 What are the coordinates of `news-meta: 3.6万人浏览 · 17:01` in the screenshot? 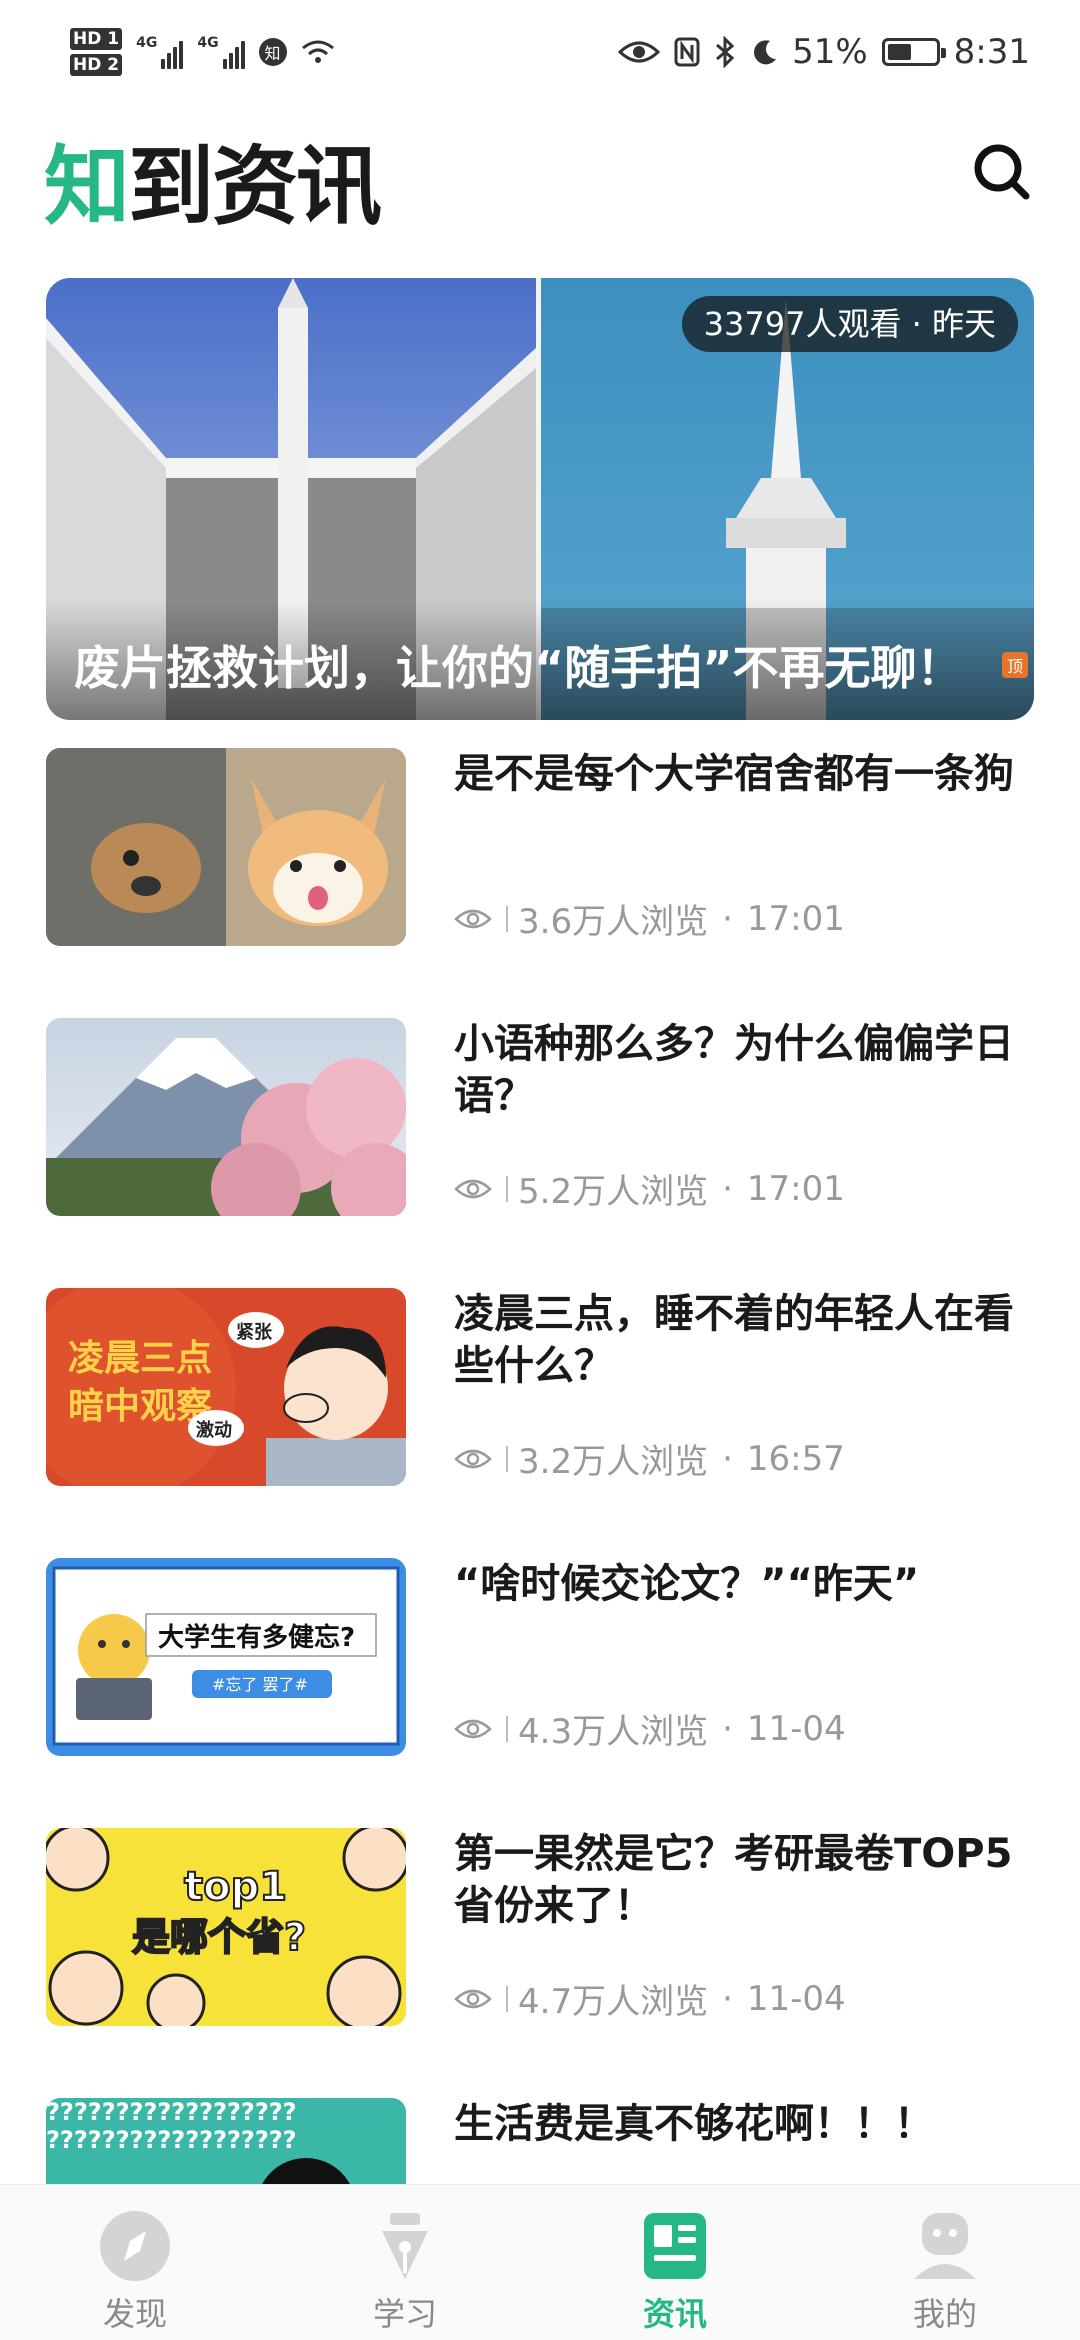 It's located at (649, 918).